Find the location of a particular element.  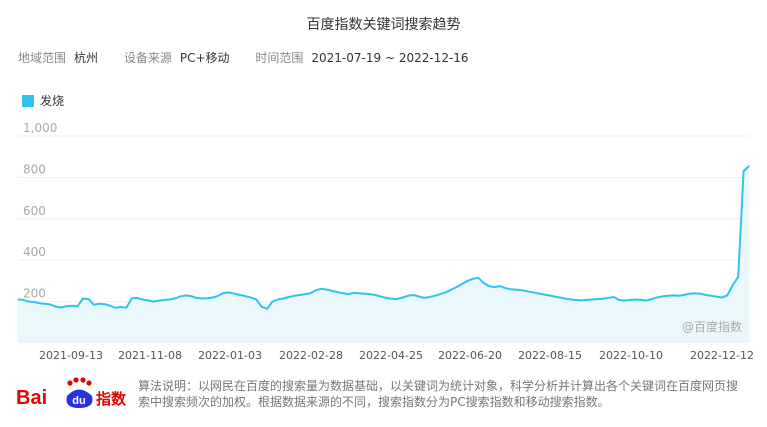

x-tick-label: 2022-12-12 is located at coordinates (722, 355).